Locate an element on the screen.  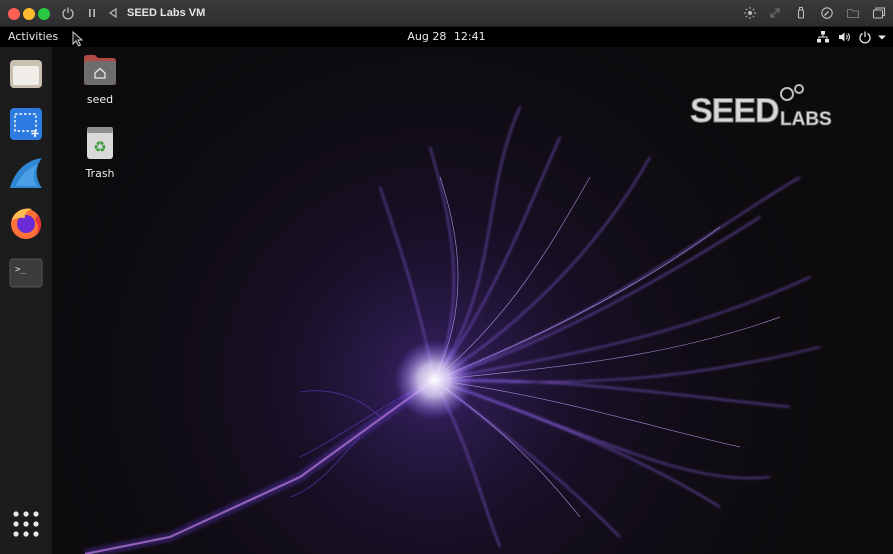
vm-title-bar: SEED Labs VM is located at coordinates (446, 13).